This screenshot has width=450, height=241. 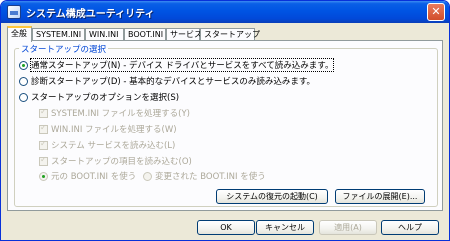 I want to click on original-boot-ini-radio, so click(x=43, y=176).